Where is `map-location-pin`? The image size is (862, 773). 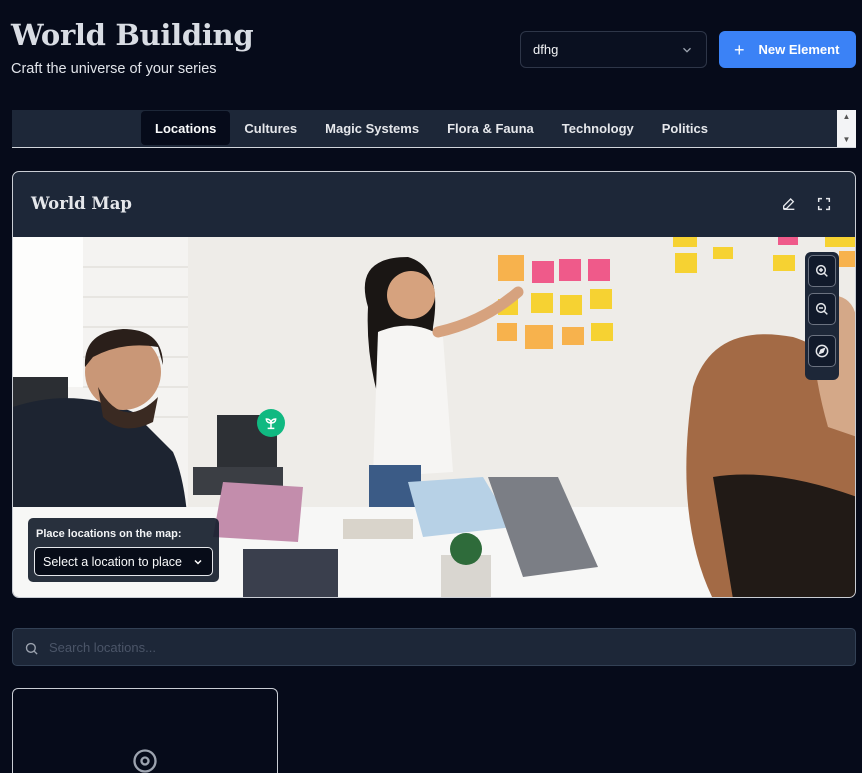 map-location-pin is located at coordinates (271, 423).